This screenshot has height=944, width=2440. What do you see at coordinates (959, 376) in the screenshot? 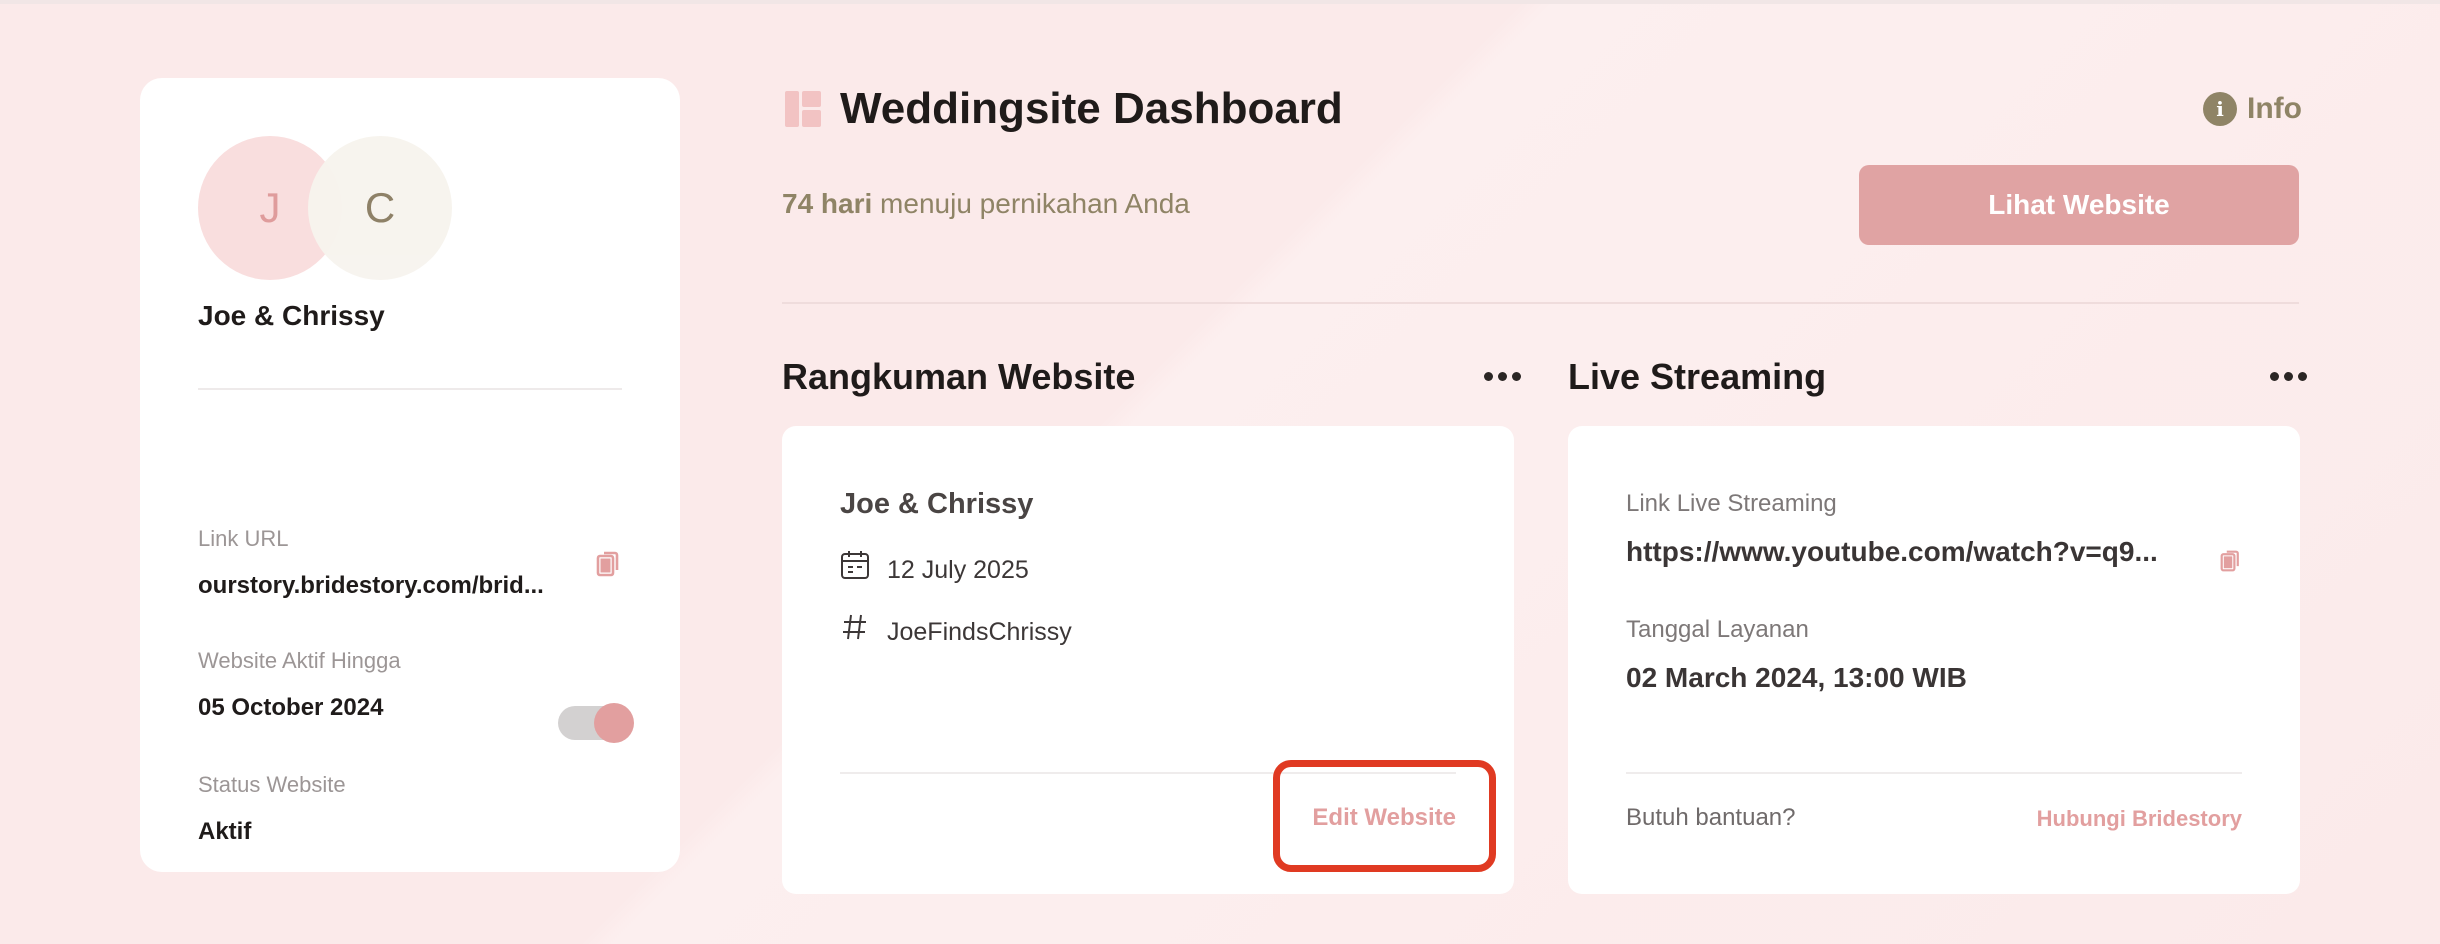
I see `summary-section-title: Rangkuman Website` at bounding box center [959, 376].